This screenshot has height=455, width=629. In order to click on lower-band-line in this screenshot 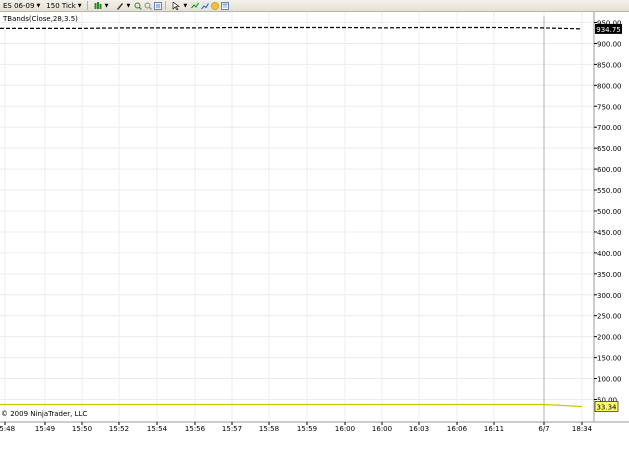, I will do `click(291, 405)`.